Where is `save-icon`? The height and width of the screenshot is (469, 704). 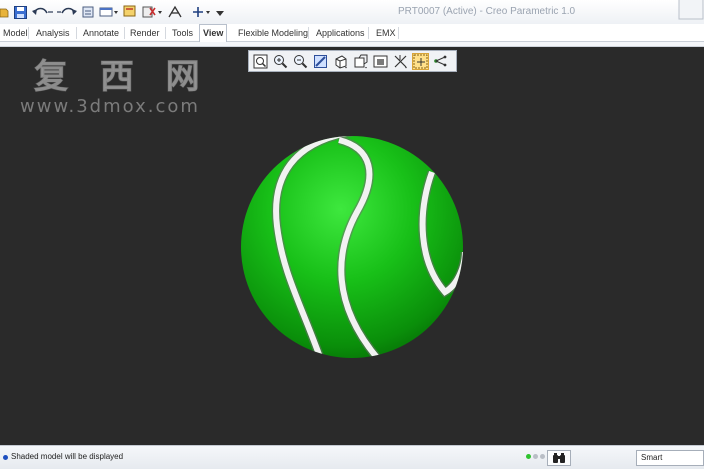 save-icon is located at coordinates (20, 12).